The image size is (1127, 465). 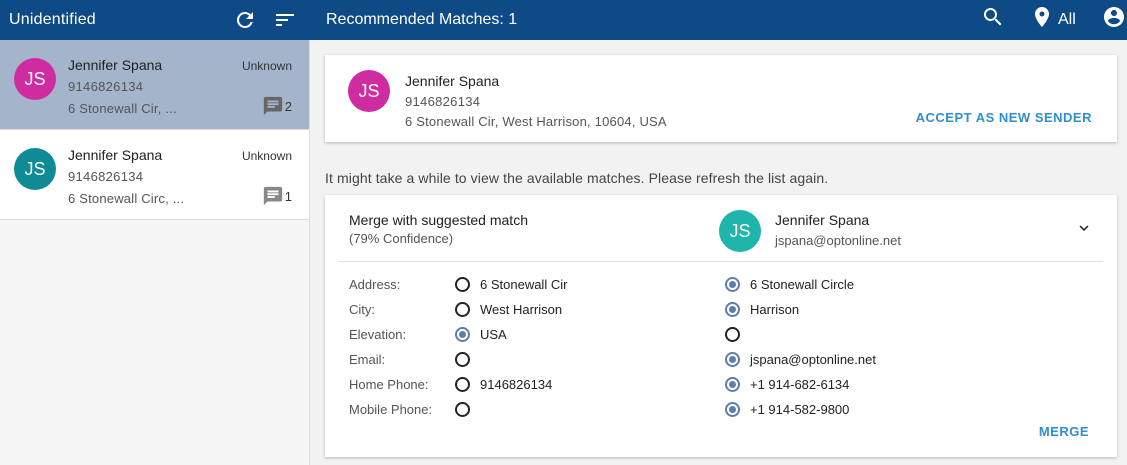 I want to click on sort-icon, so click(x=285, y=20).